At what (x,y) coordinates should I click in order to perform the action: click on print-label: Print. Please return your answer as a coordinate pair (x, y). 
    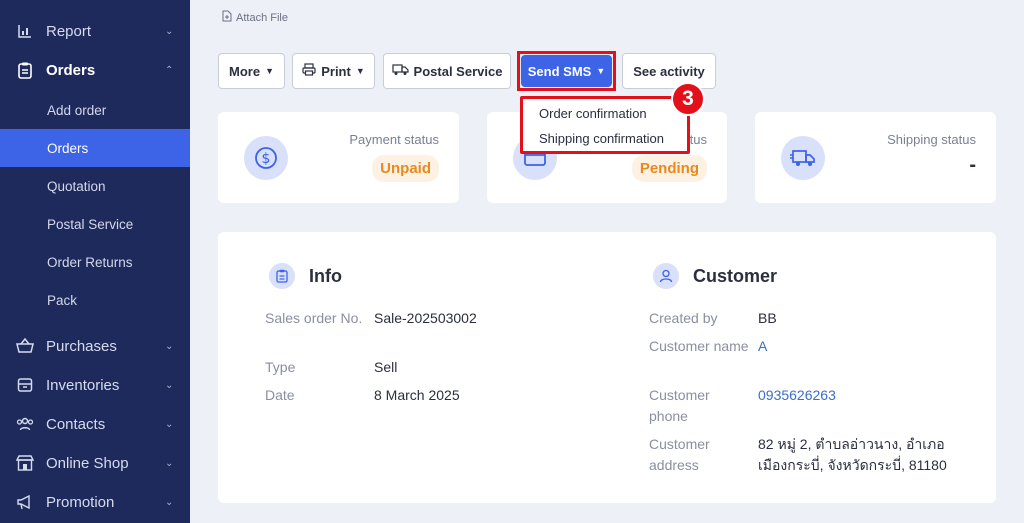
    Looking at the image, I should click on (336, 71).